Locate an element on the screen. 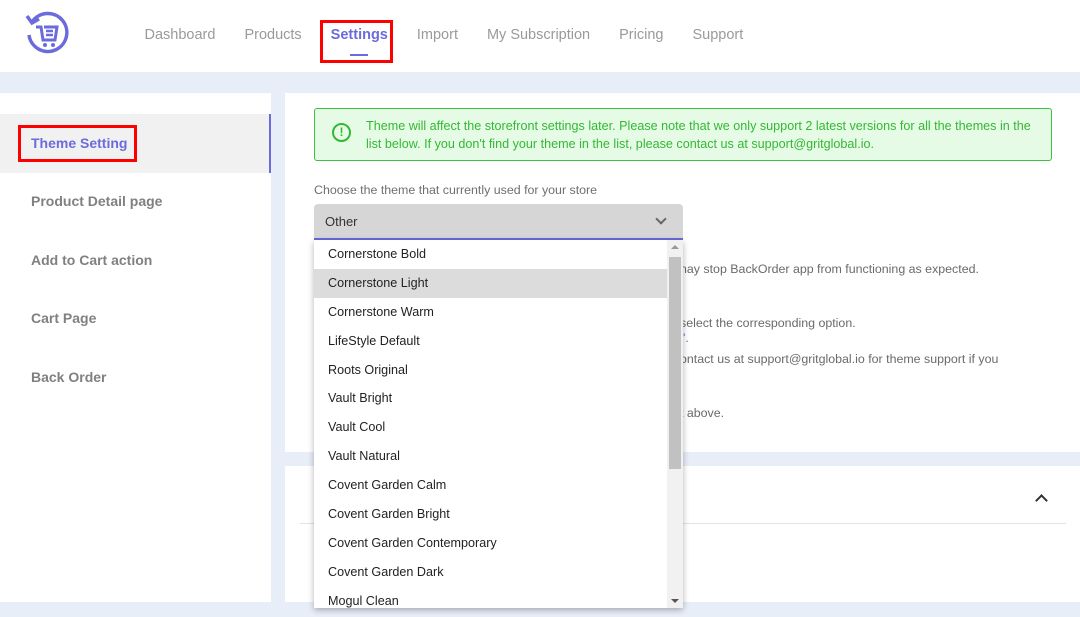  nav-dashboard: Dashboard is located at coordinates (180, 36).